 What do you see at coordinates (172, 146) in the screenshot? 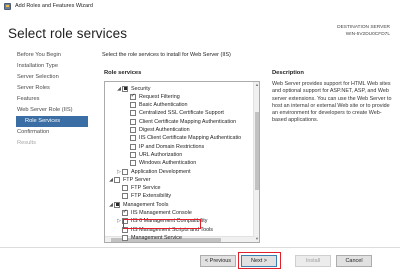
I see `tree-row-label: IP and Domain Restrictions` at bounding box center [172, 146].